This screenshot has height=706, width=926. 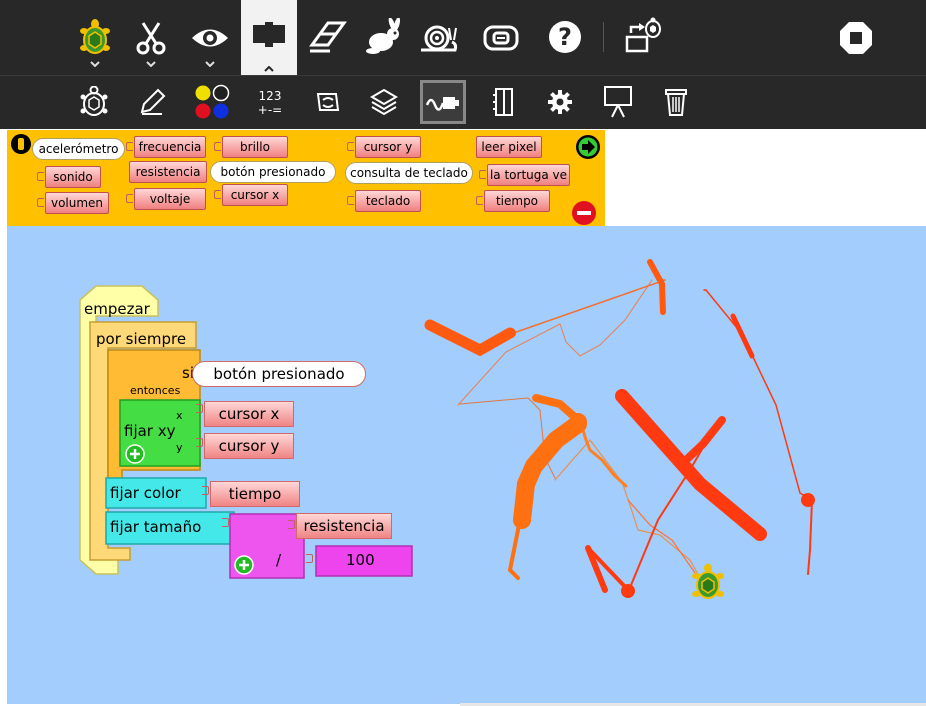 What do you see at coordinates (156, 527) in the screenshot?
I see `setsize-block-label: fijar tamaño` at bounding box center [156, 527].